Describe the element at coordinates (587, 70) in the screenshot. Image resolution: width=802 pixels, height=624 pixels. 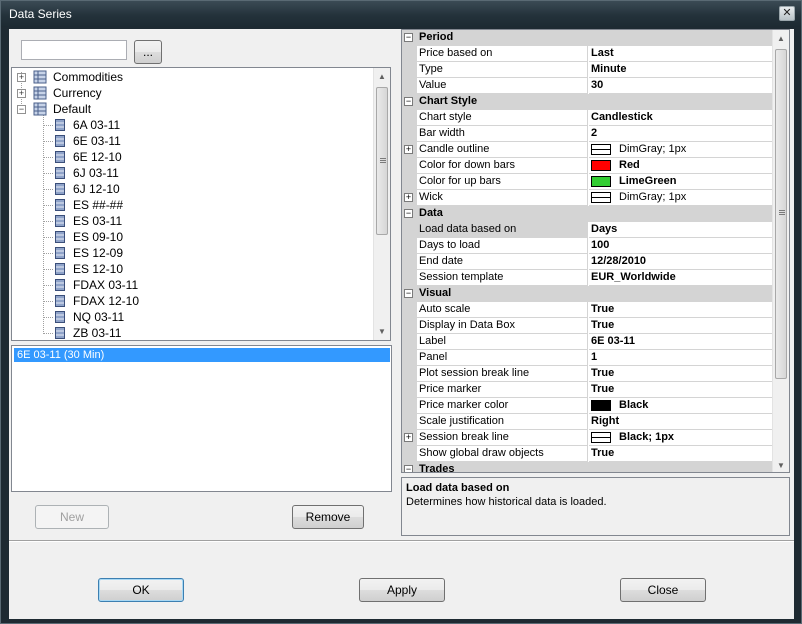
I see `property-row: Type Minute` at that location.